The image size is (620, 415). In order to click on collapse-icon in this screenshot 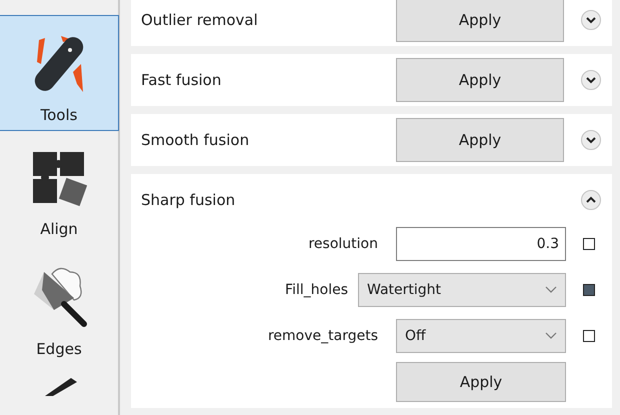, I will do `click(591, 200)`.